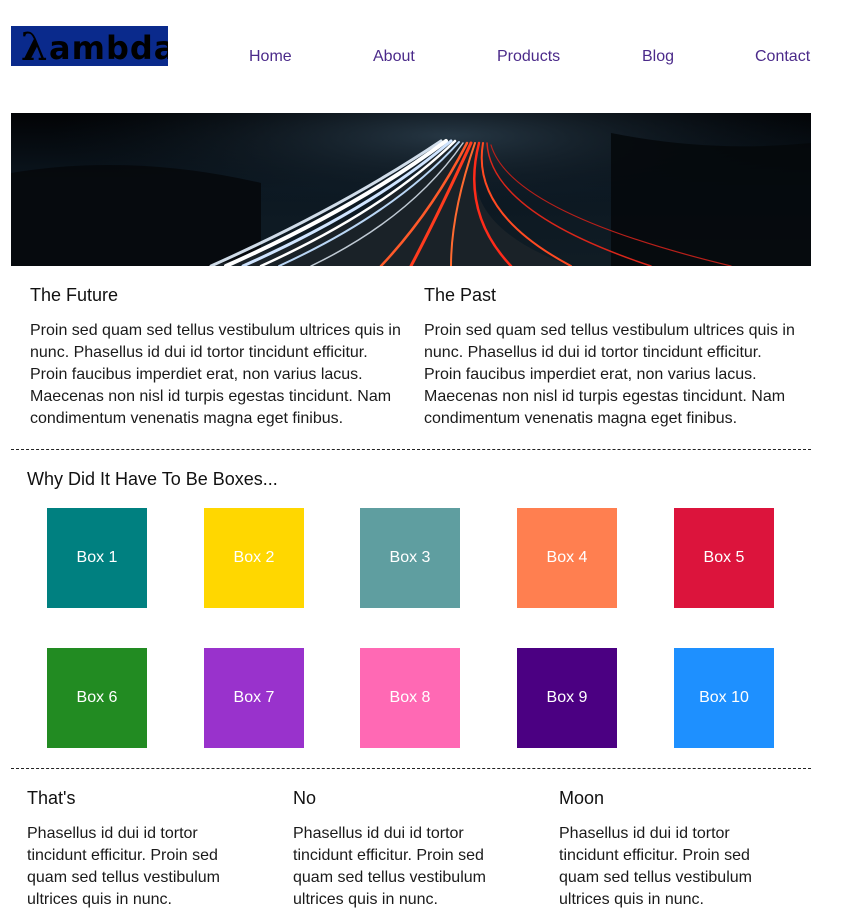  What do you see at coordinates (108, 47) in the screenshot?
I see `logo-text: ambda` at bounding box center [108, 47].